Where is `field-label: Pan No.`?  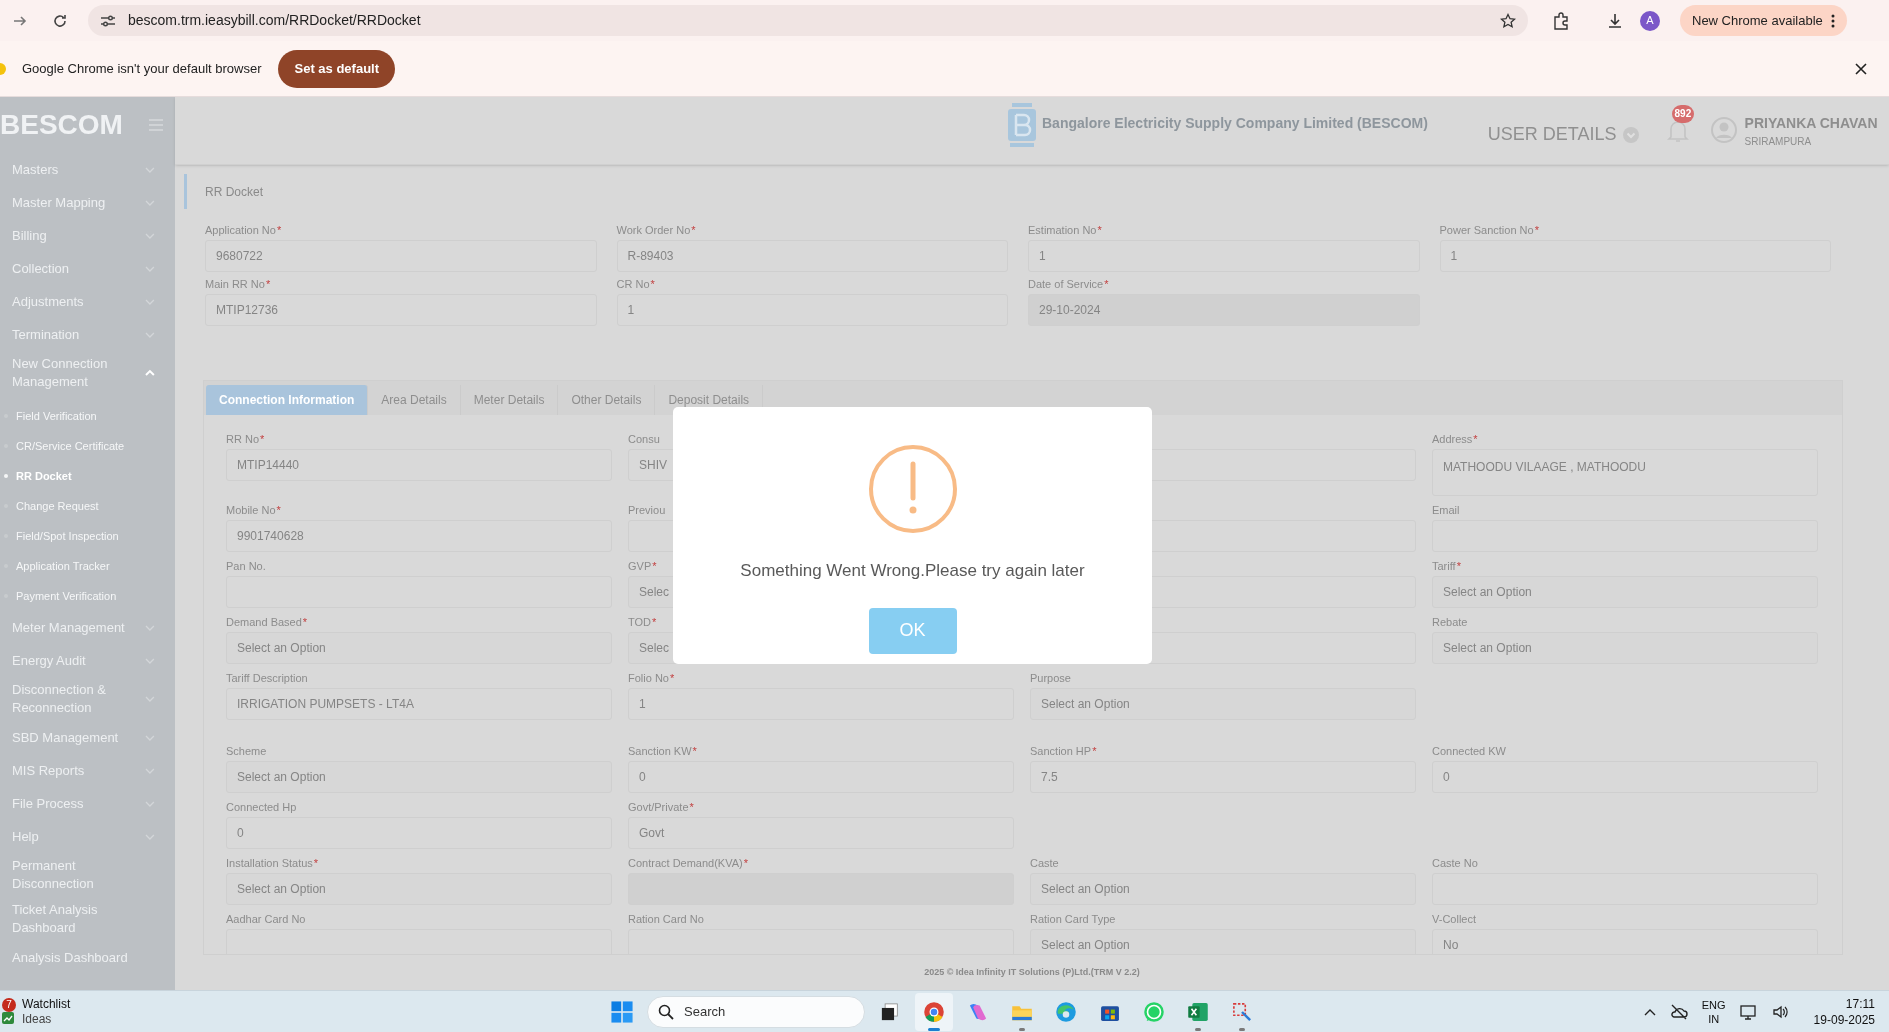 field-label: Pan No. is located at coordinates (246, 566).